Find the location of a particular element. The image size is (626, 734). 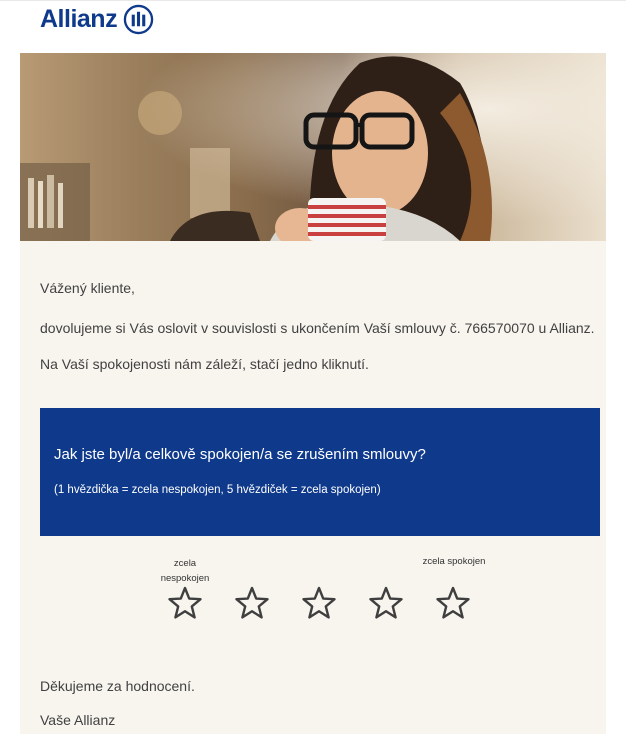

brand-logo-text: Allianz is located at coordinates (79, 19).